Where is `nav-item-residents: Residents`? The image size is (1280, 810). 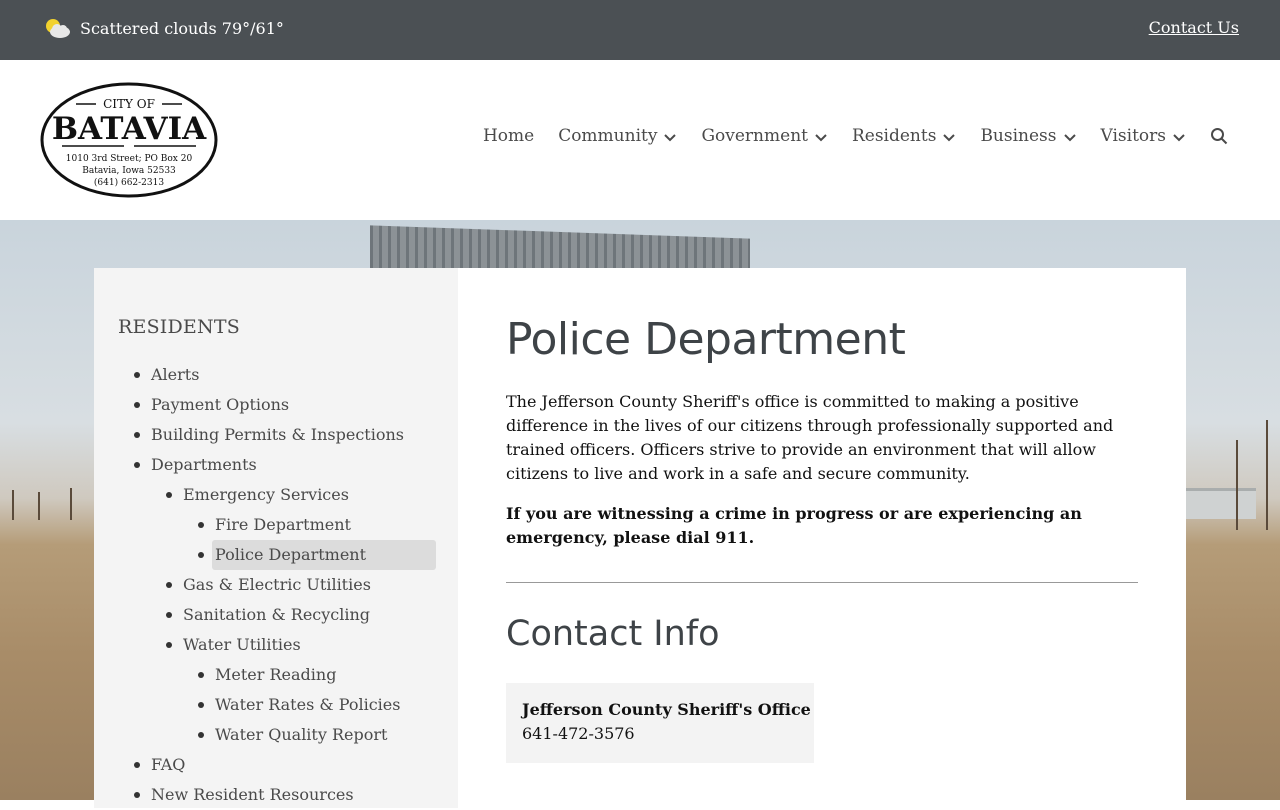 nav-item-residents: Residents is located at coordinates (904, 136).